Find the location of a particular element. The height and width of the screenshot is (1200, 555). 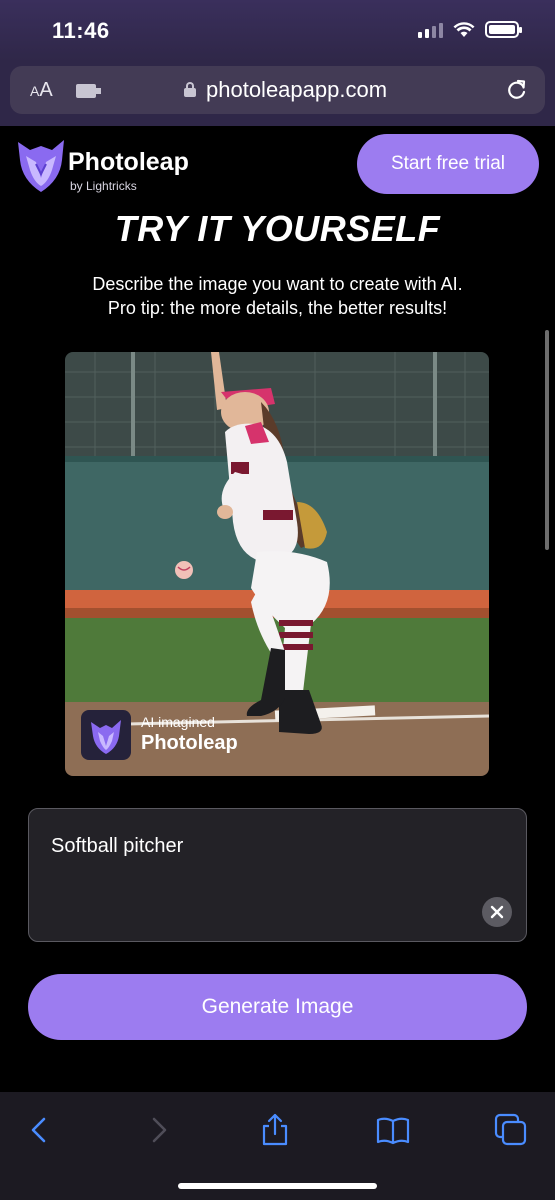

prompt-input-value: Softball pitcher is located at coordinates (117, 846).